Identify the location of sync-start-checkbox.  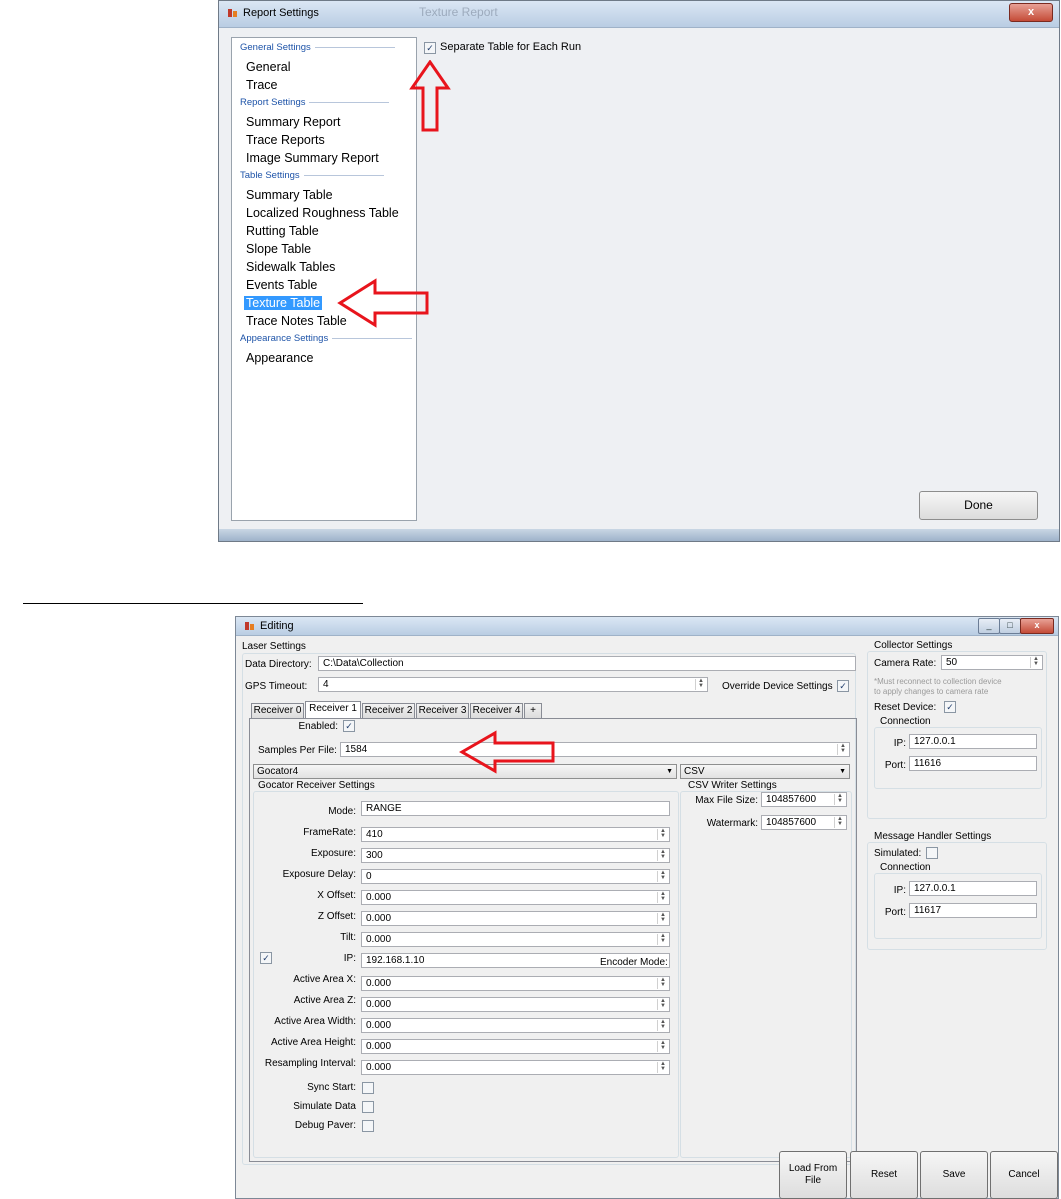
(368, 1088).